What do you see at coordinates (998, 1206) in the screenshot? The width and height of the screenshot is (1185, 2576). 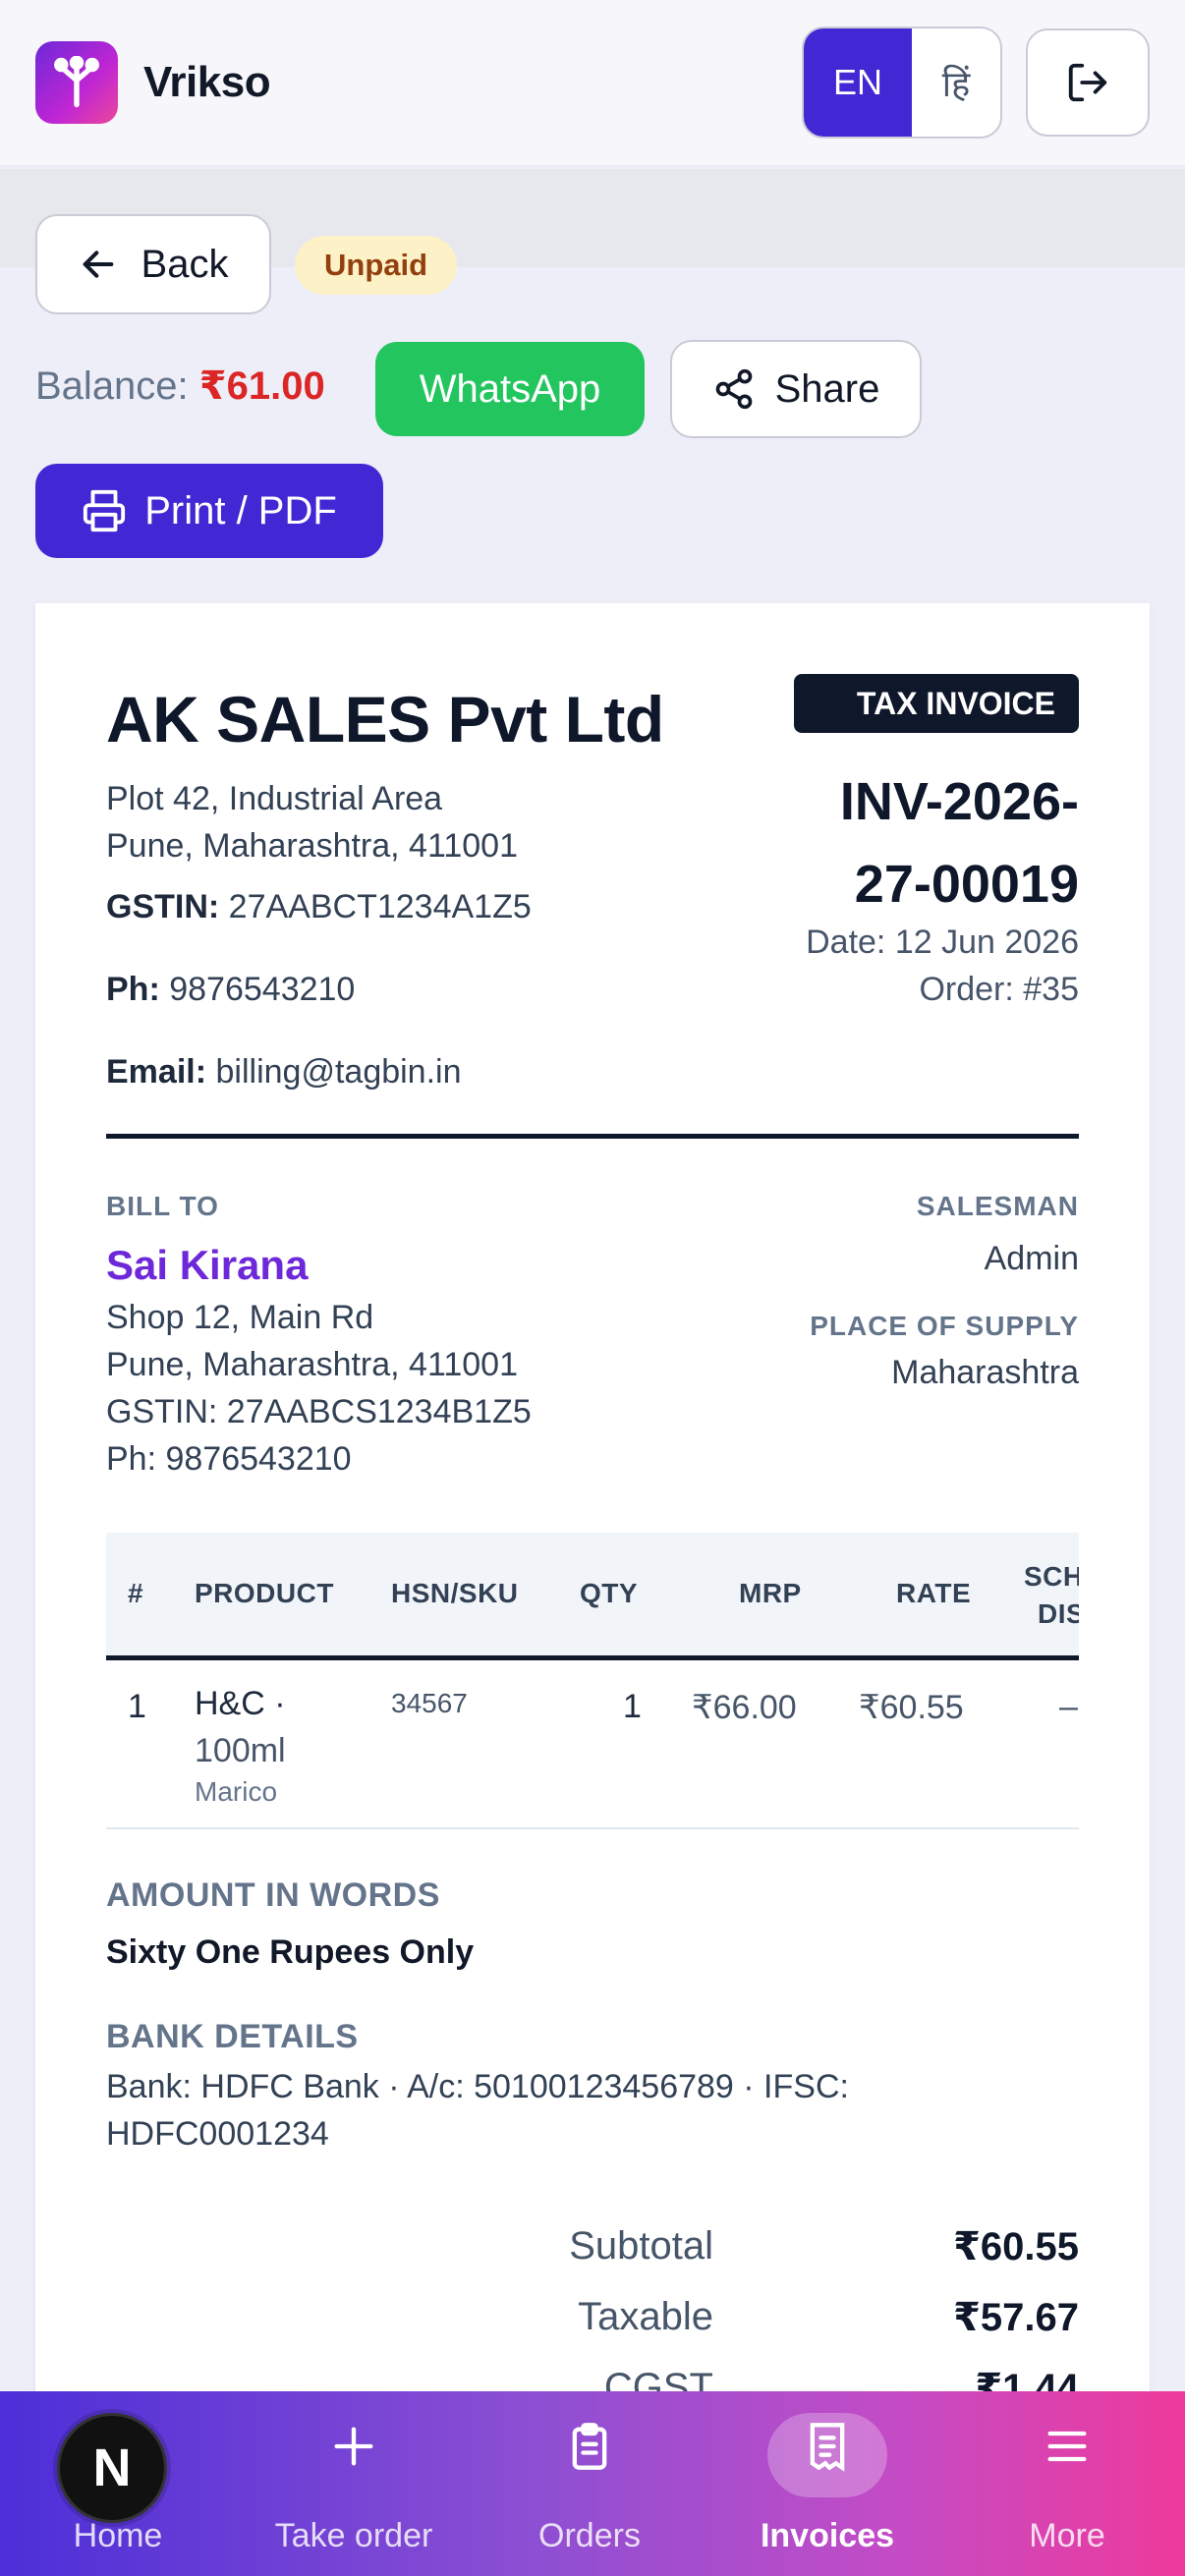 I see `salesman-heading: SALESMAN` at bounding box center [998, 1206].